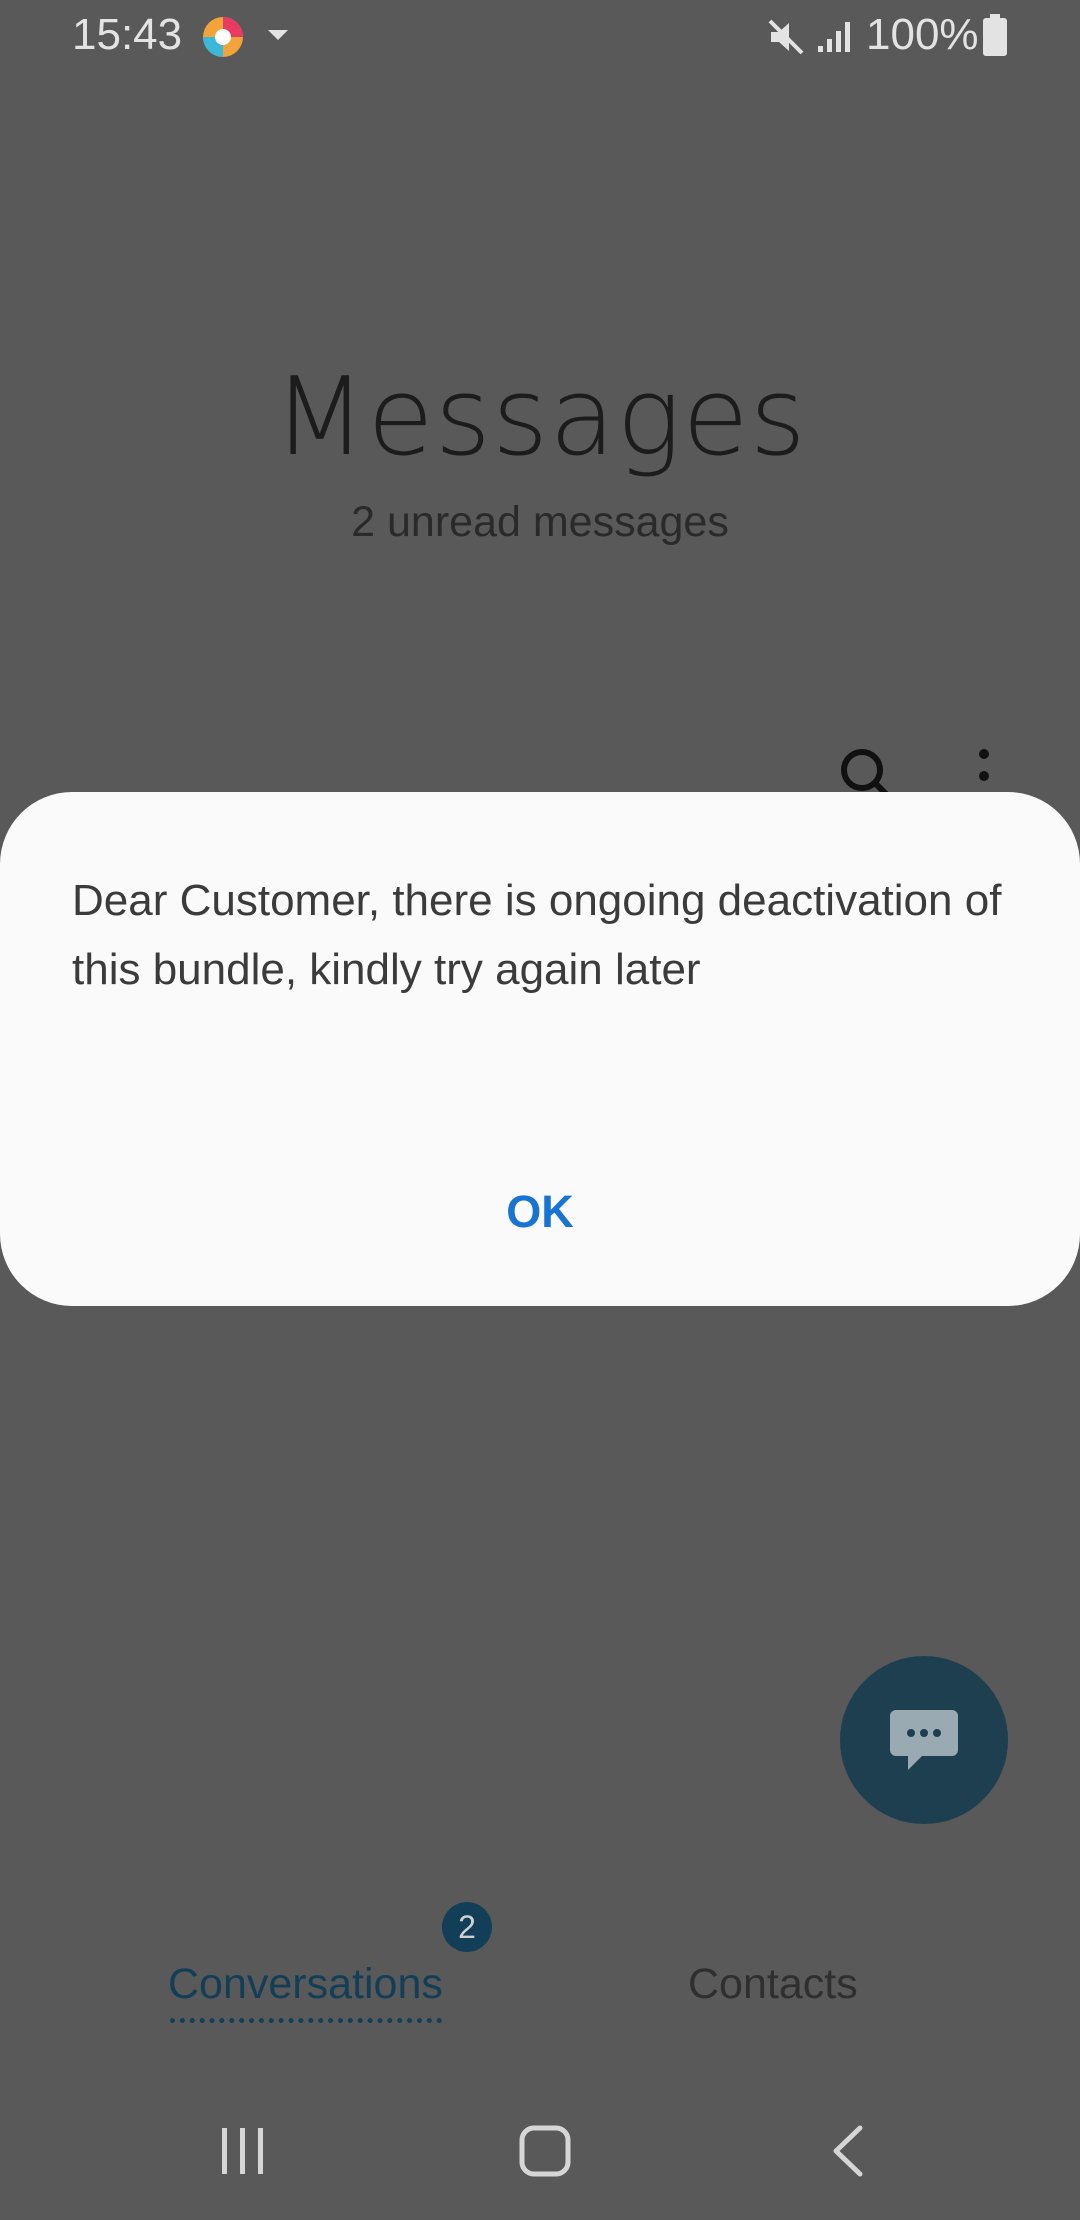 The image size is (1080, 2220). I want to click on page-title: Messages, so click(540, 417).